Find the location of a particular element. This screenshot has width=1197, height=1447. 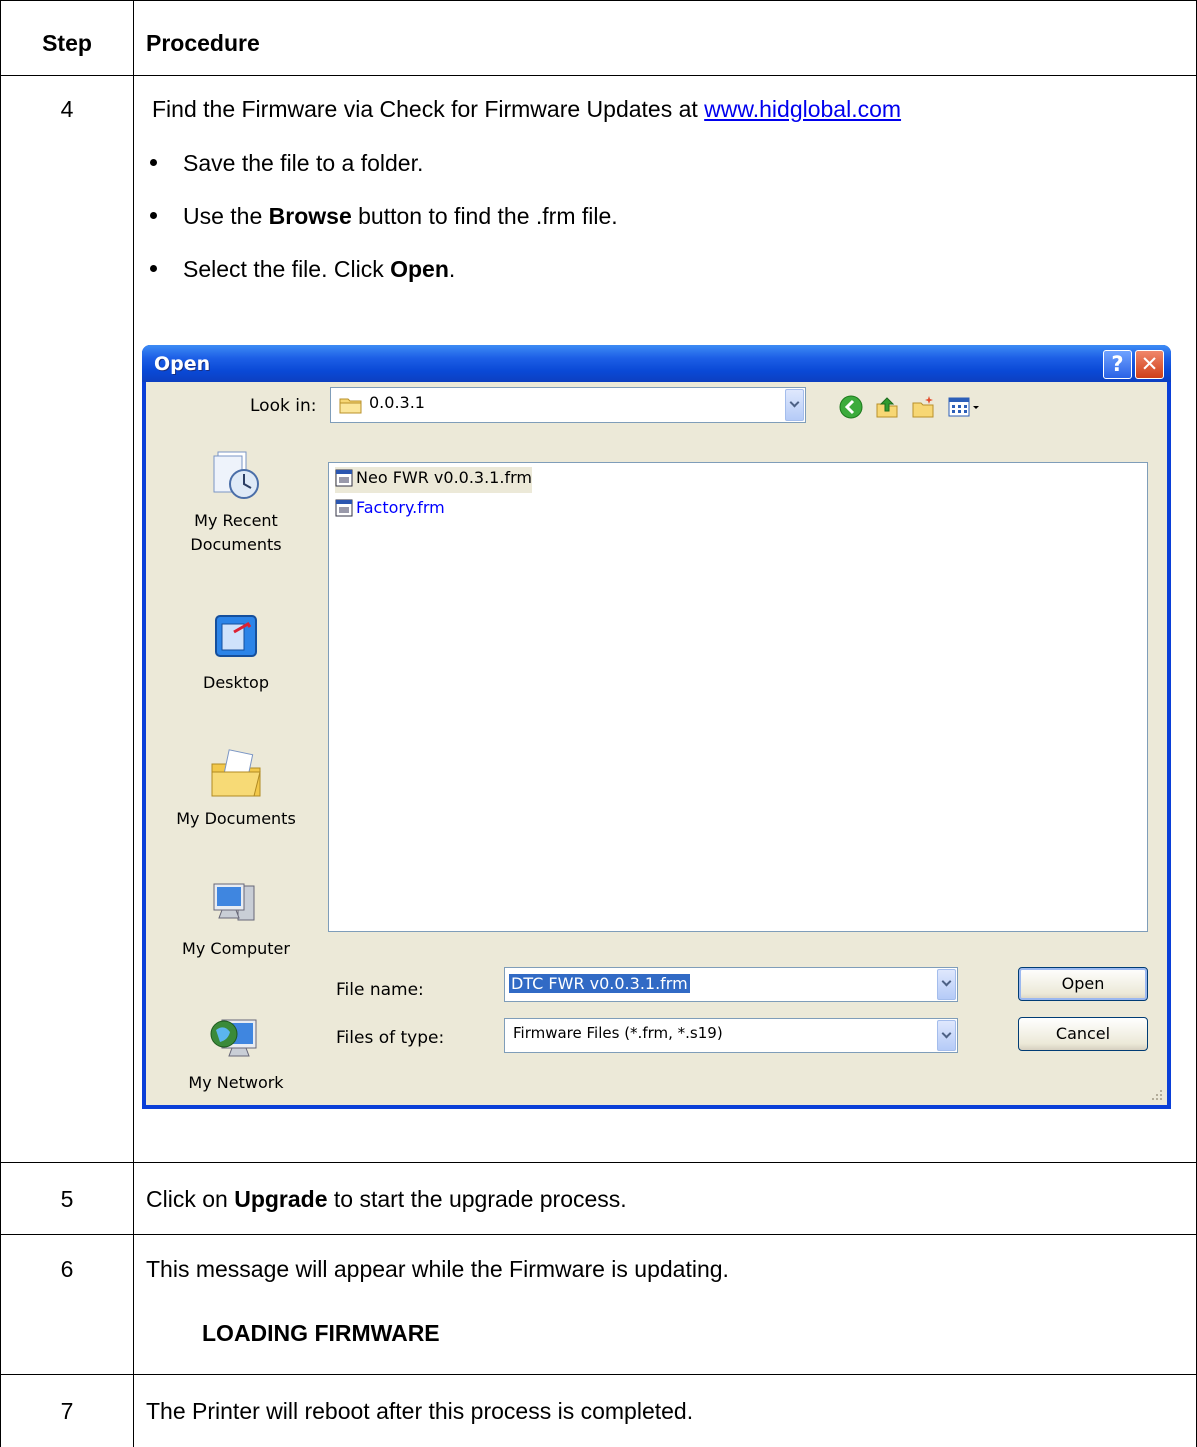

look-in-text: Look in: is located at coordinates (283, 406).